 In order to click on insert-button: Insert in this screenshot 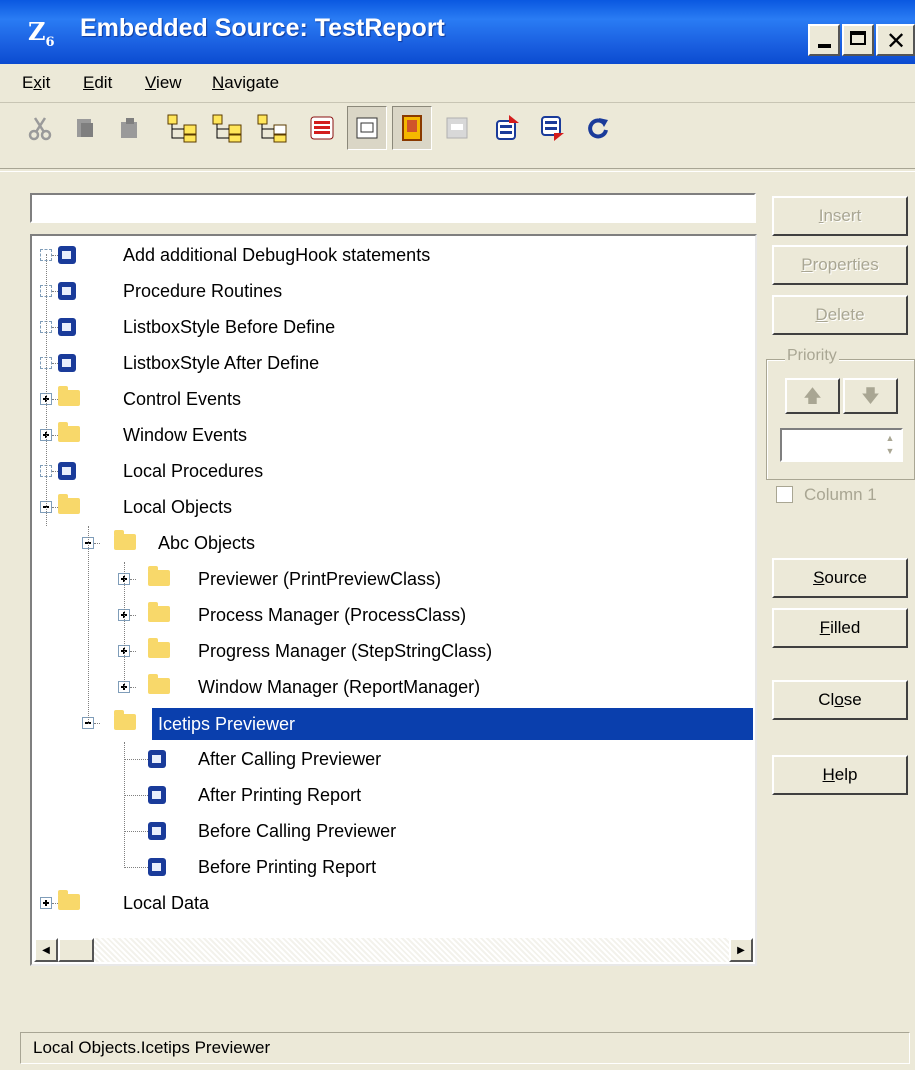, I will do `click(840, 216)`.